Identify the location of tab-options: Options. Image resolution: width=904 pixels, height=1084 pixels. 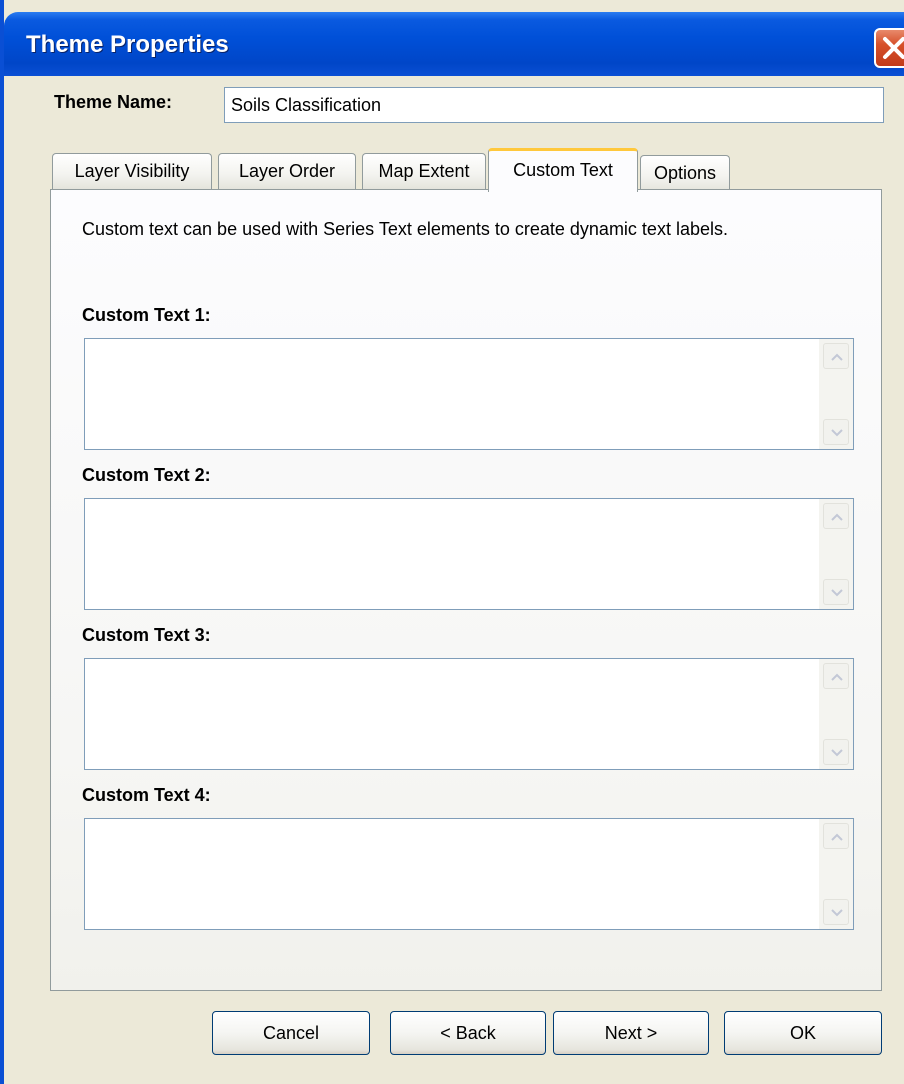
(685, 173).